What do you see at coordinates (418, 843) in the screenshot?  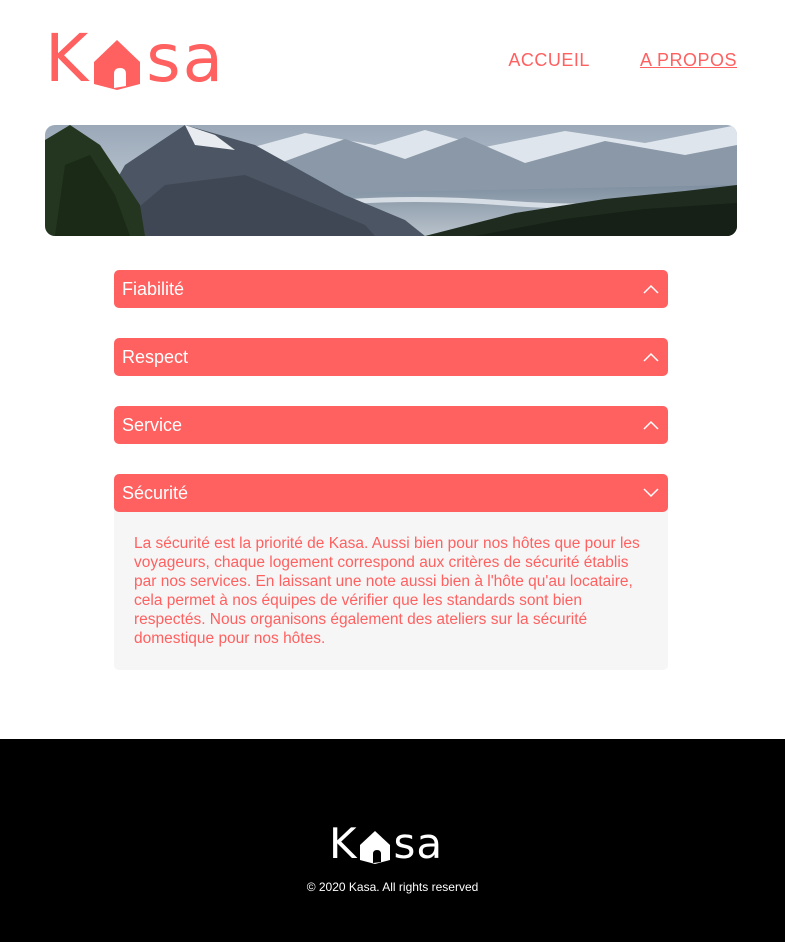 I see `footer-logo-letters-sa: sa` at bounding box center [418, 843].